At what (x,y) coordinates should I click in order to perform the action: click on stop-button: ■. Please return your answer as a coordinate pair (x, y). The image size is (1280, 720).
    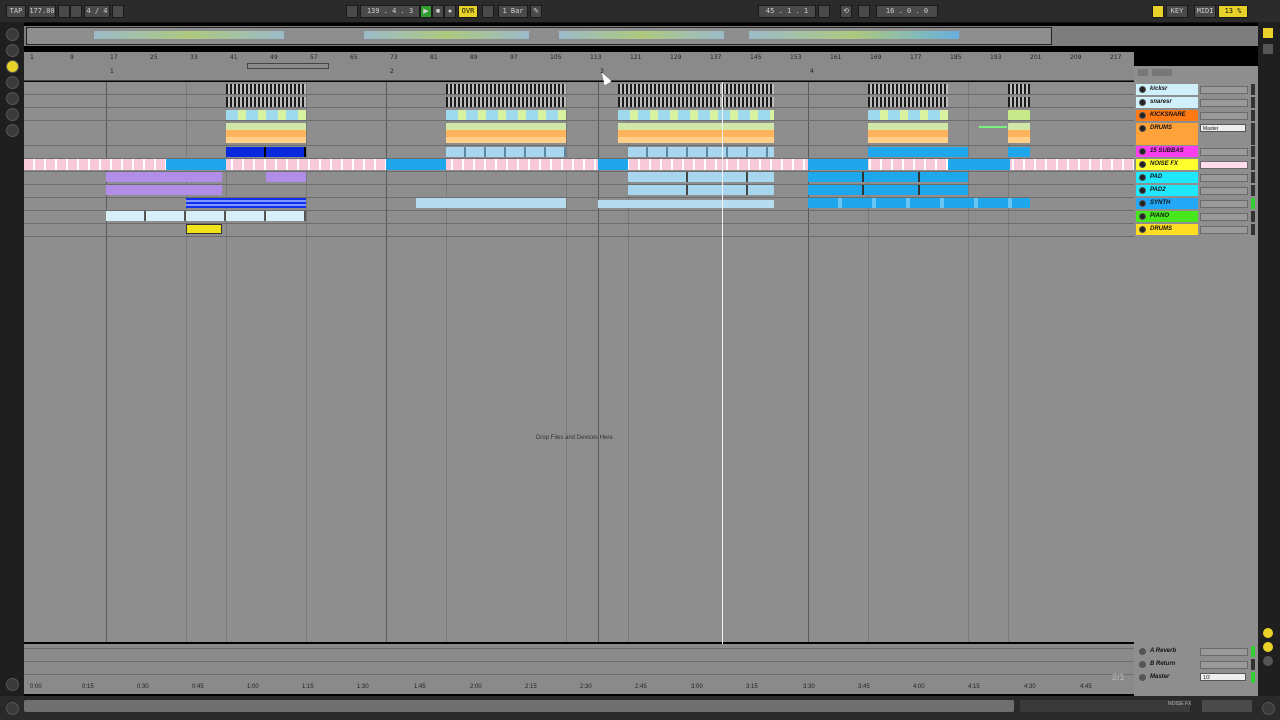
    Looking at the image, I should click on (438, 11).